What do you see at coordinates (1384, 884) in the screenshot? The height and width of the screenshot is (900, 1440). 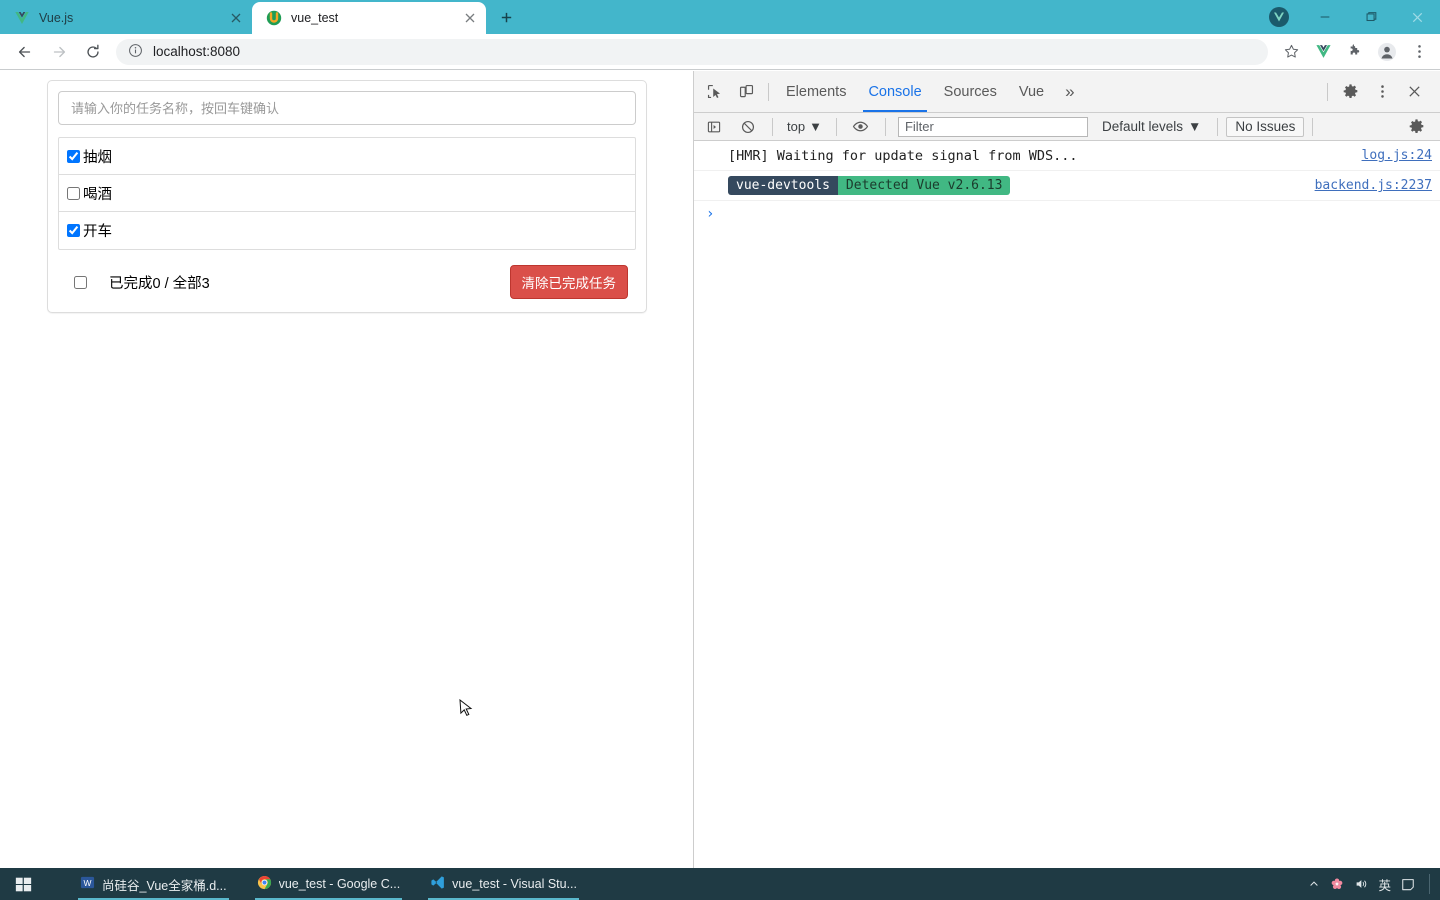 I see `tray-language-label: 英` at bounding box center [1384, 884].